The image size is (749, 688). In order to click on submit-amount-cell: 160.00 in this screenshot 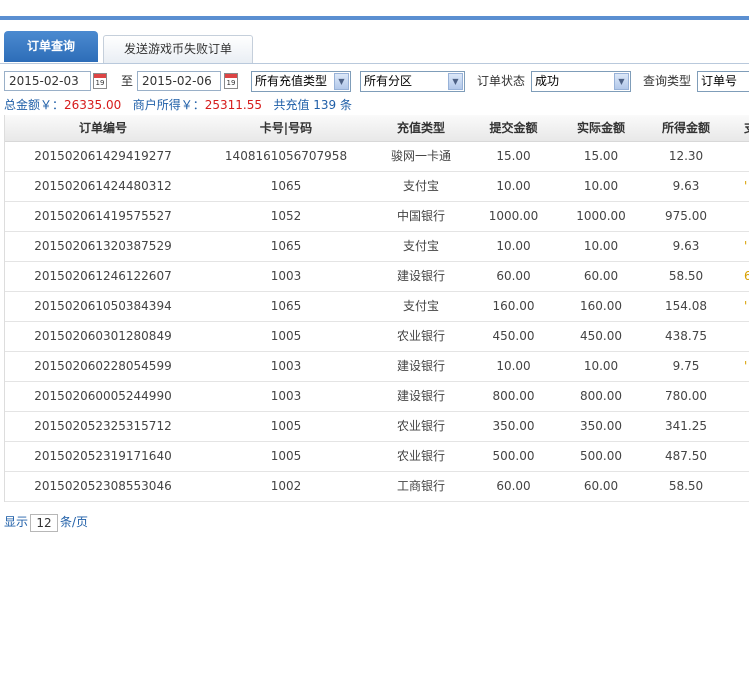, I will do `click(513, 306)`.